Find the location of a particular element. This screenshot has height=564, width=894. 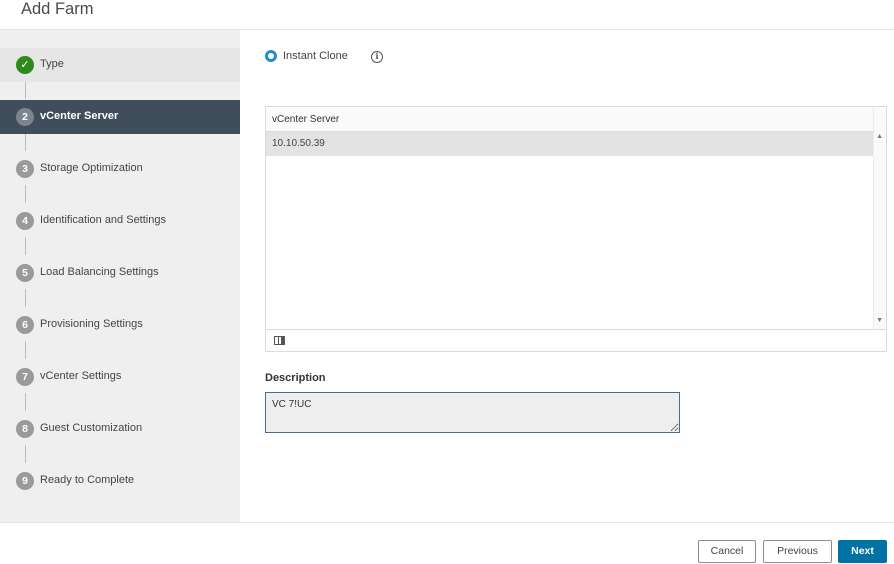

scroll-down-icon: ▼ is located at coordinates (879, 320).